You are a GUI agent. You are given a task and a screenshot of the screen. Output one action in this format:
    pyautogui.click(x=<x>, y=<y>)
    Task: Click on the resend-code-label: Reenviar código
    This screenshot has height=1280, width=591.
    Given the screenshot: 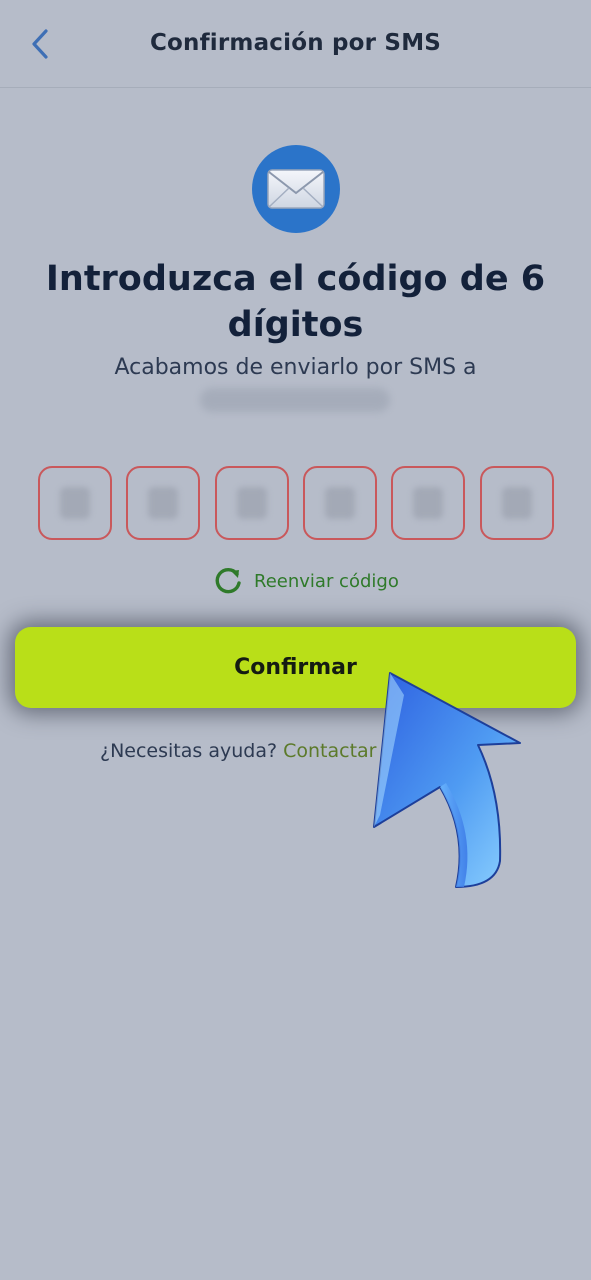 What is the action you would take?
    pyautogui.click(x=326, y=581)
    